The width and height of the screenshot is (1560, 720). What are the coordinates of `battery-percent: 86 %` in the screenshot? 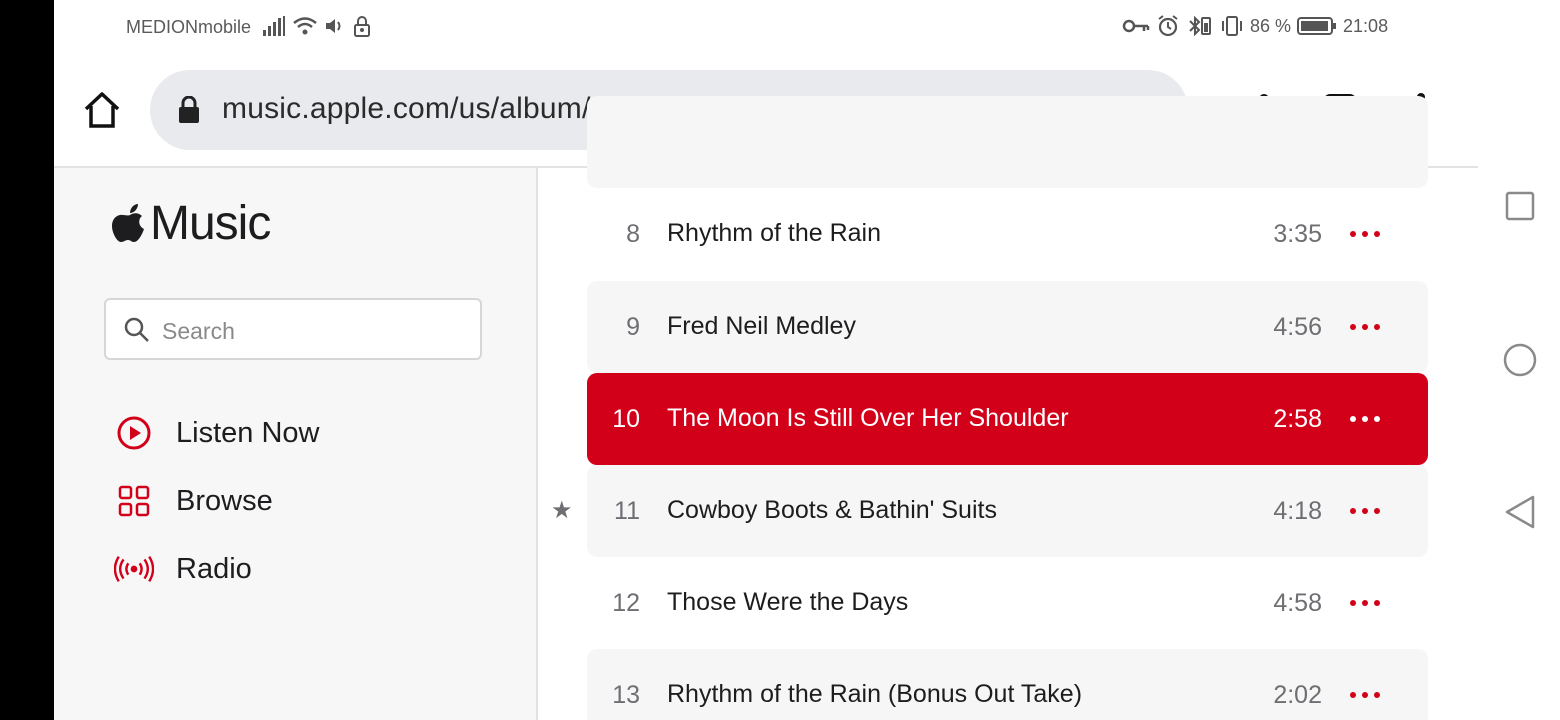 It's located at (1271, 25).